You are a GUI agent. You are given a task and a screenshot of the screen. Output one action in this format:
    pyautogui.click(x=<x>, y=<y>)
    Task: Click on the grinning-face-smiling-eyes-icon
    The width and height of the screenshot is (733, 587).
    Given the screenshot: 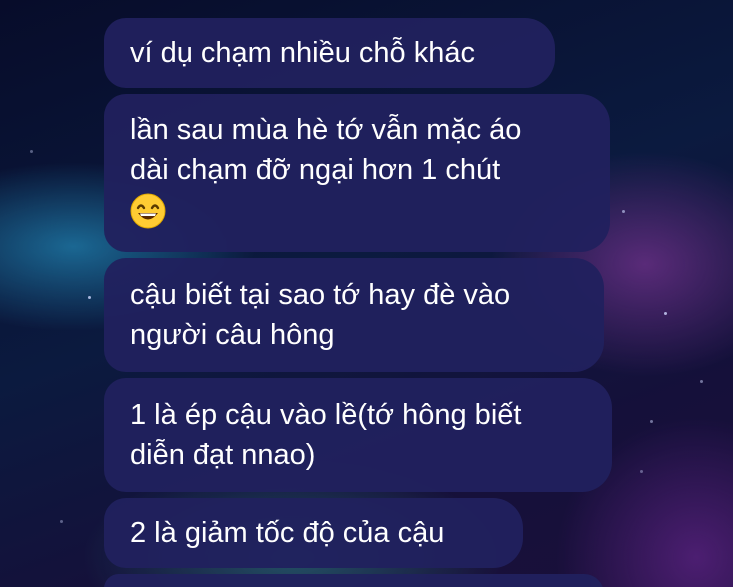 What is the action you would take?
    pyautogui.click(x=148, y=211)
    